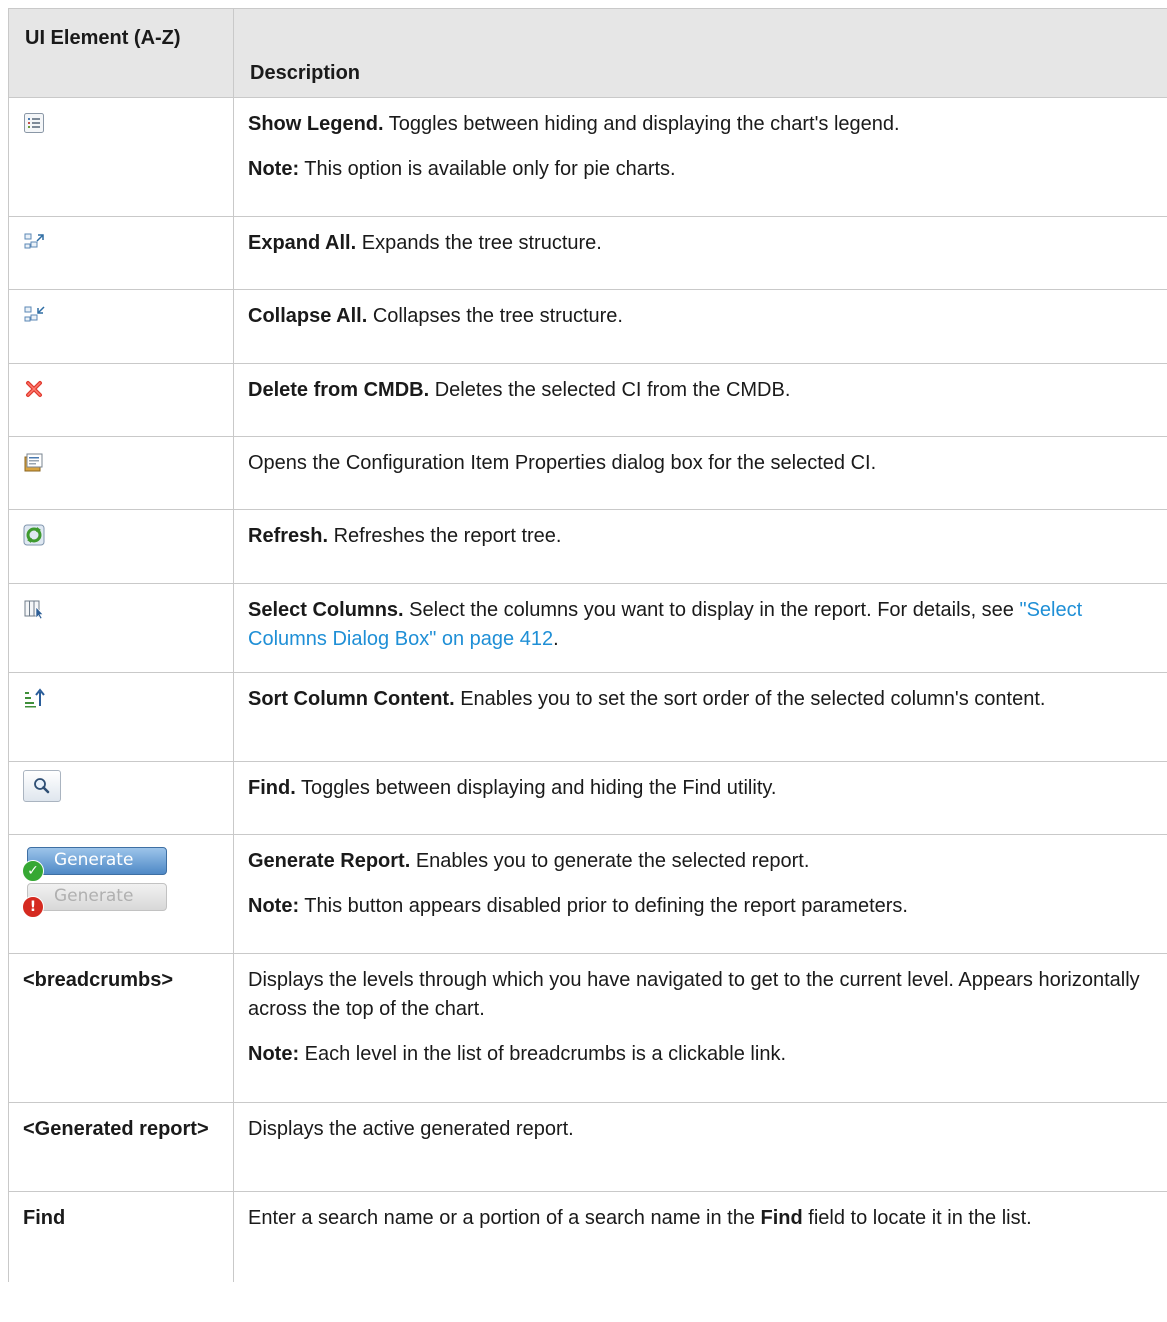 The width and height of the screenshot is (1167, 1322). What do you see at coordinates (425, 243) in the screenshot?
I see `description: Expand All. Expands the tree structure.` at bounding box center [425, 243].